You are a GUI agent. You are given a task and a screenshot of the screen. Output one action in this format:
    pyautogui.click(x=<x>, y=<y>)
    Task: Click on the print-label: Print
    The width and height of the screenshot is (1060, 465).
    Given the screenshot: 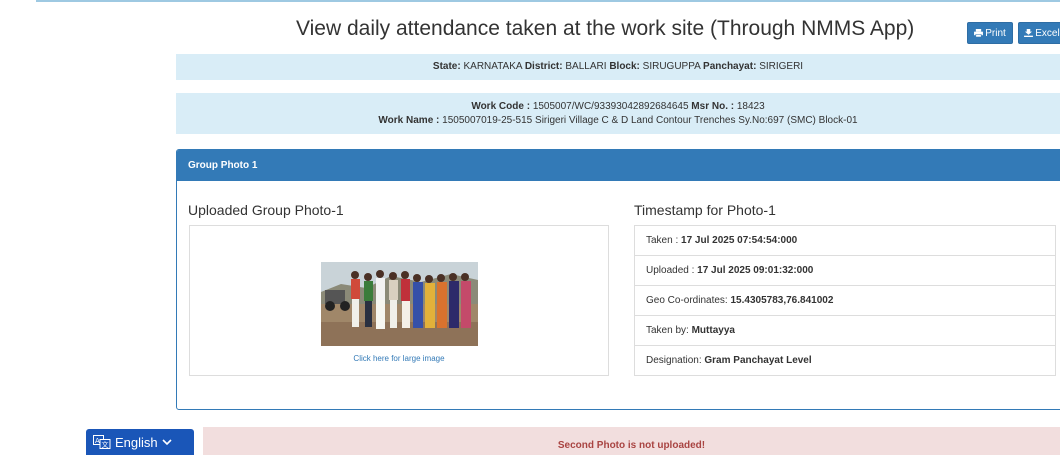 What is the action you would take?
    pyautogui.click(x=995, y=33)
    